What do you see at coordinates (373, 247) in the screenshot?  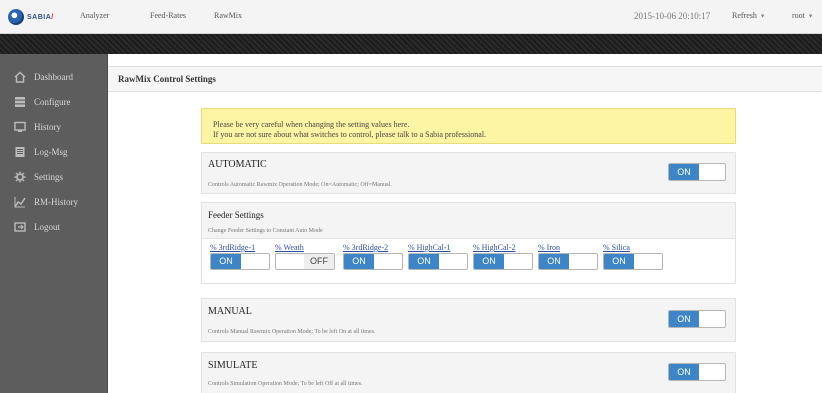 I see `feeder-label: % 3rdRidge-2` at bounding box center [373, 247].